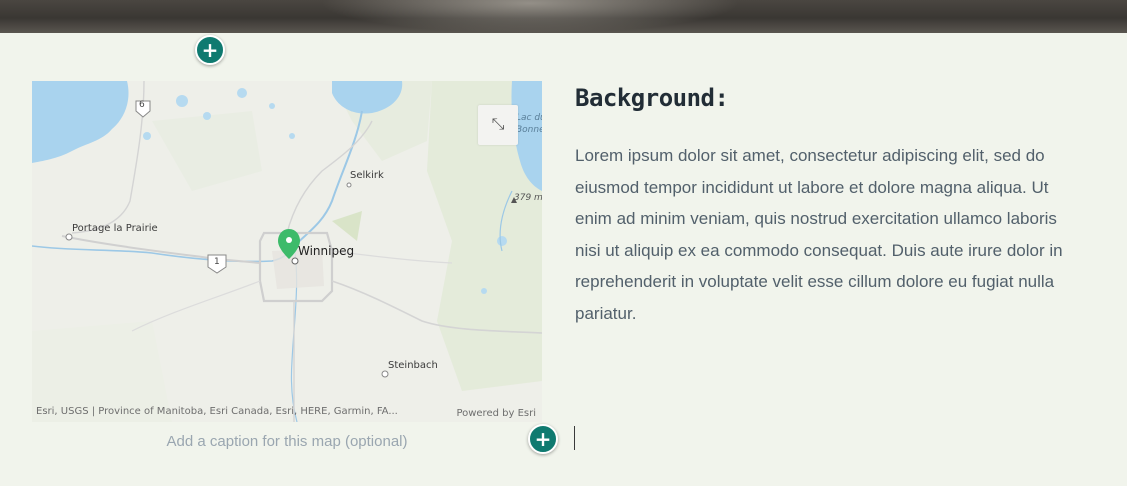 The width and height of the screenshot is (1127, 486). What do you see at coordinates (287, 441) in the screenshot?
I see `map-caption-input: Add a caption for this map (optional)` at bounding box center [287, 441].